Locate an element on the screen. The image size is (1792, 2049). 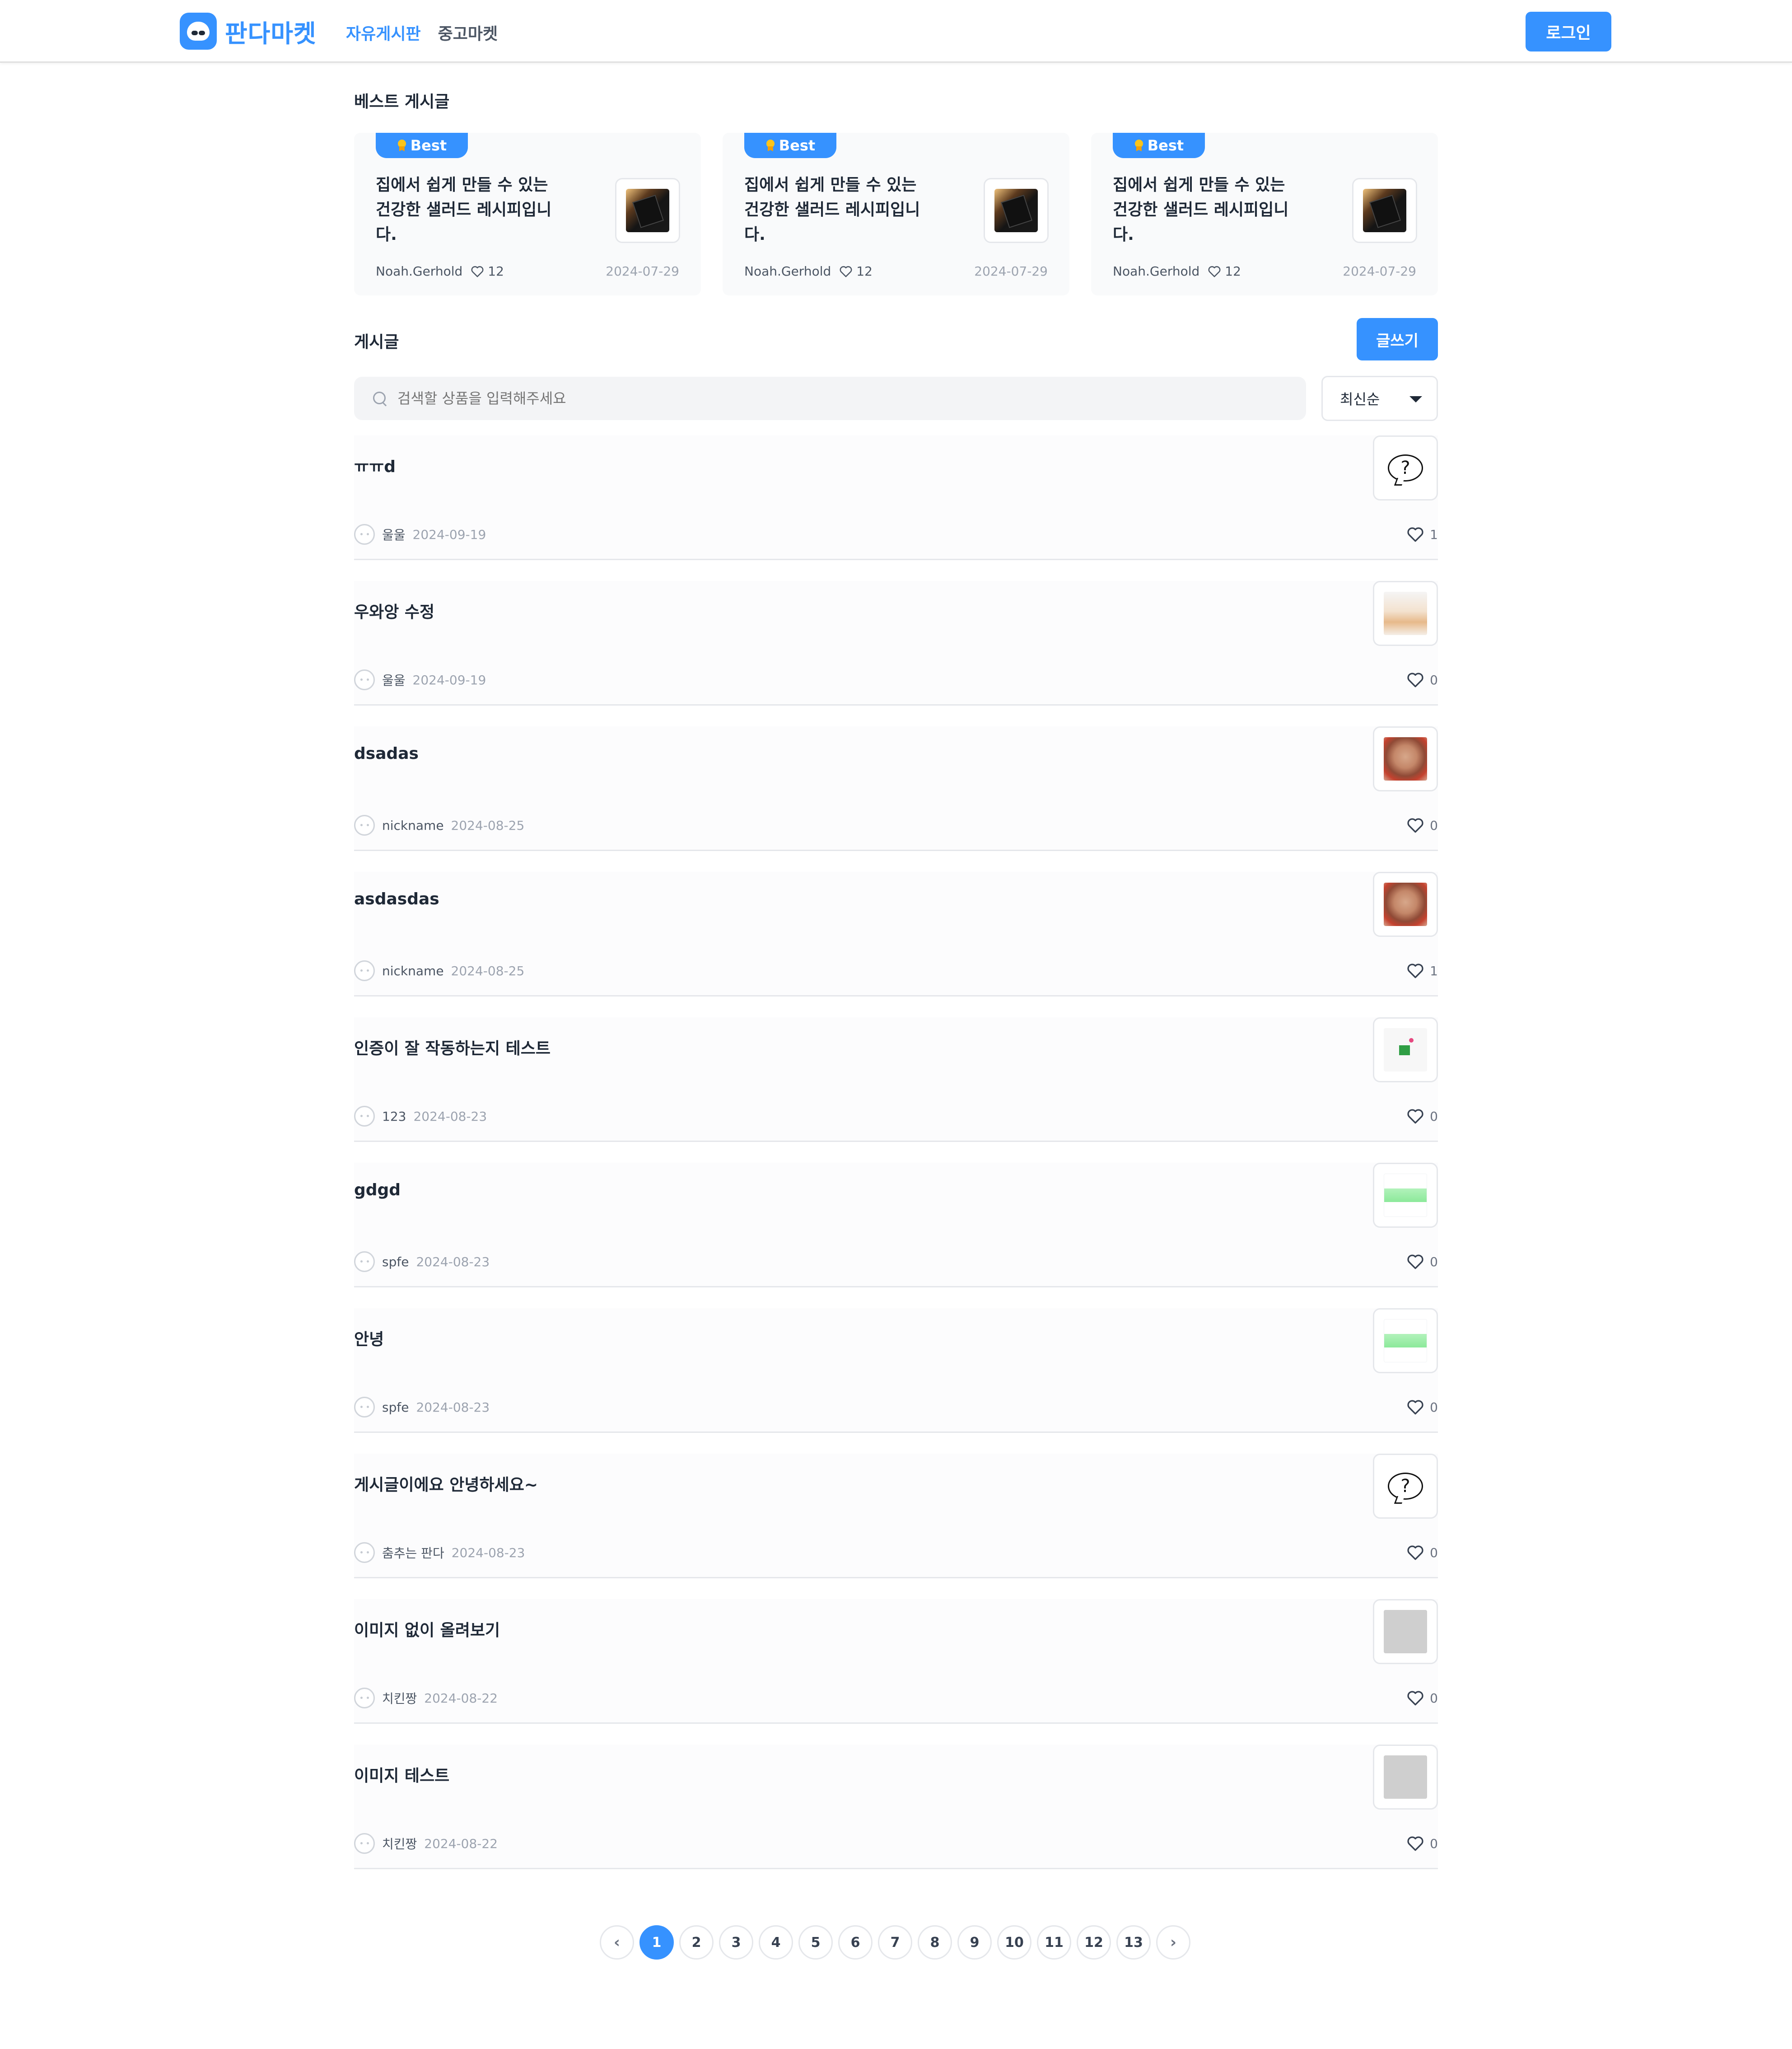
best-badge: Best is located at coordinates (1159, 145).